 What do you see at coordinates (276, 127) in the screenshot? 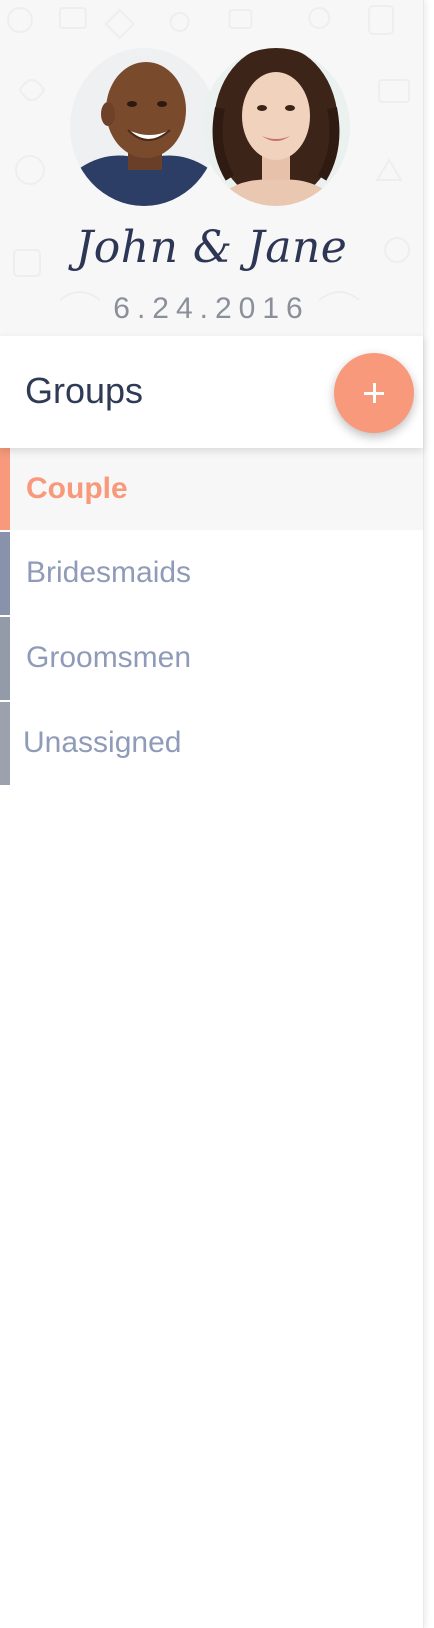
I see `bride-avatar` at bounding box center [276, 127].